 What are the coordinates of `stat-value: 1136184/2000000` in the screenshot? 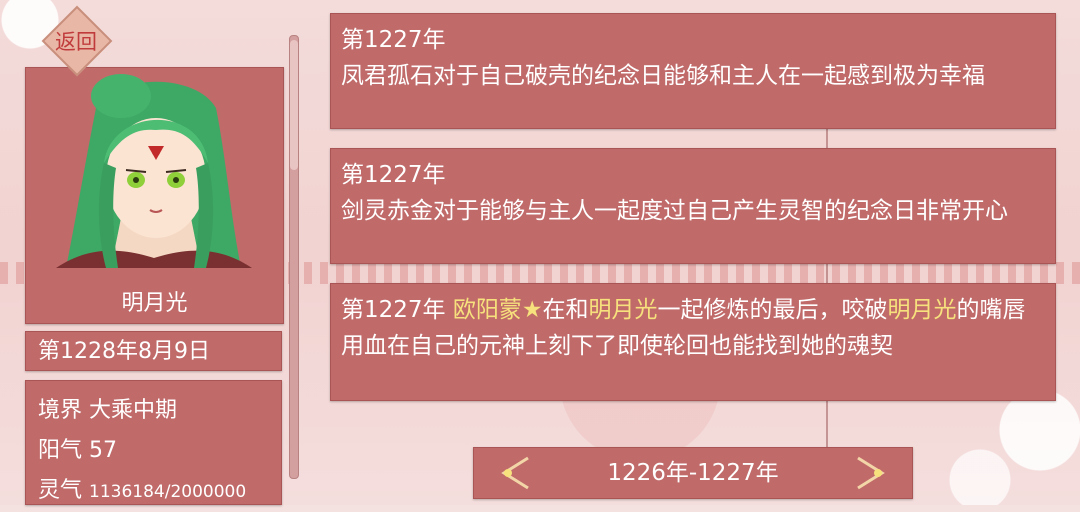 It's located at (168, 492).